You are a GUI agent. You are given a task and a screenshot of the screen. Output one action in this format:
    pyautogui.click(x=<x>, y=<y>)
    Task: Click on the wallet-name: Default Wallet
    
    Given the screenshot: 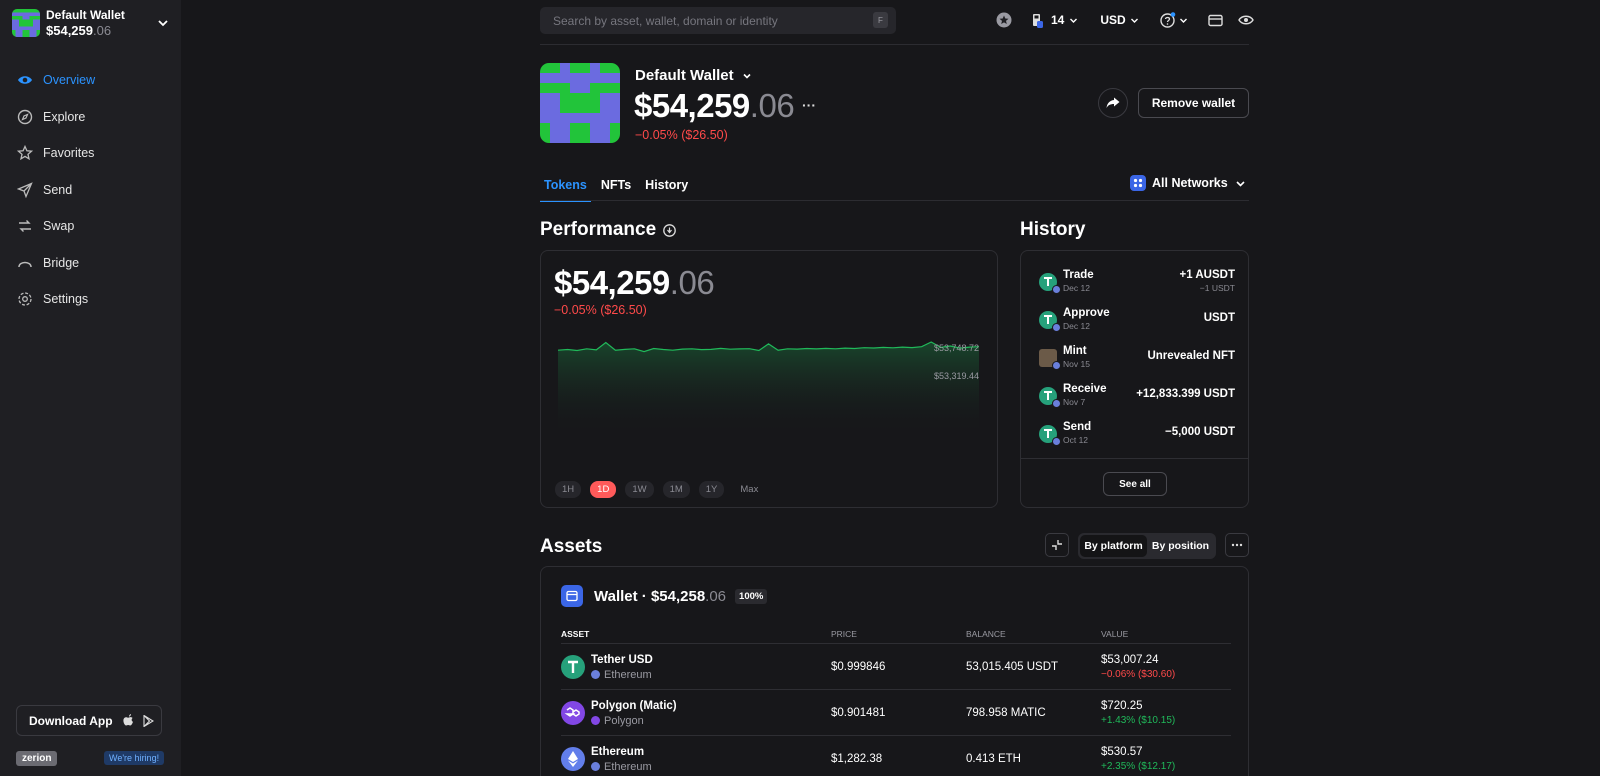 What is the action you would take?
    pyautogui.click(x=684, y=75)
    